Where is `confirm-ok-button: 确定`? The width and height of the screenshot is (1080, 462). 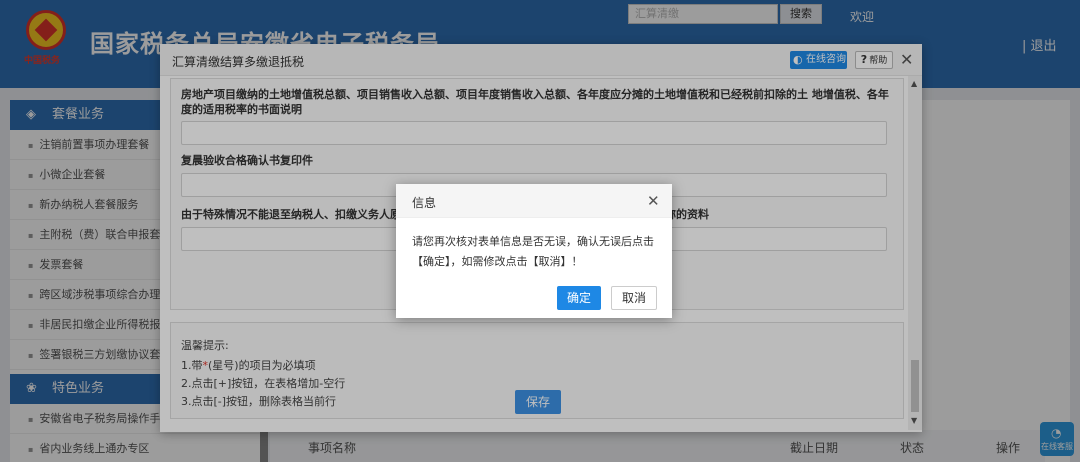 confirm-ok-button: 确定 is located at coordinates (579, 298).